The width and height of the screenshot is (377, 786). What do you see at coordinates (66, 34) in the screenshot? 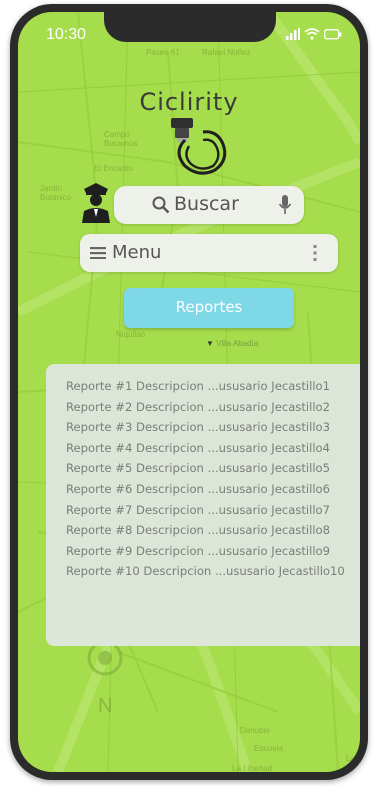
I see `status-time: 10:30` at bounding box center [66, 34].